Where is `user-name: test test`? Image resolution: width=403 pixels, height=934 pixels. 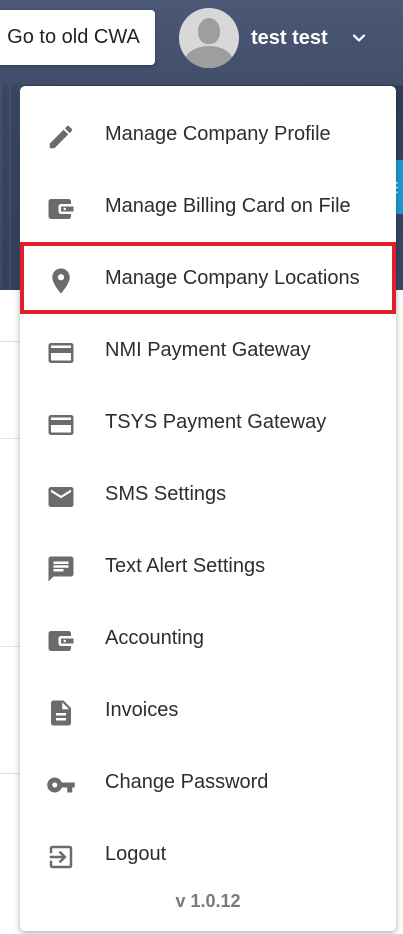
user-name: test test is located at coordinates (289, 38).